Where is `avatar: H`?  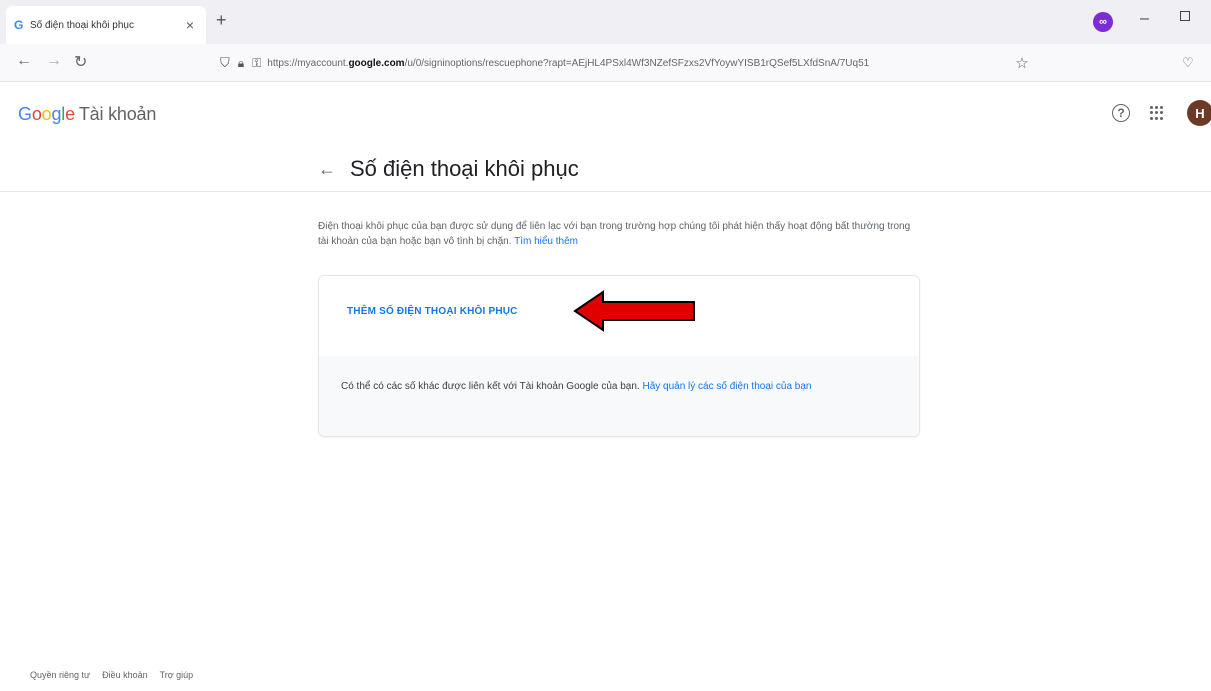 avatar: H is located at coordinates (1199, 113).